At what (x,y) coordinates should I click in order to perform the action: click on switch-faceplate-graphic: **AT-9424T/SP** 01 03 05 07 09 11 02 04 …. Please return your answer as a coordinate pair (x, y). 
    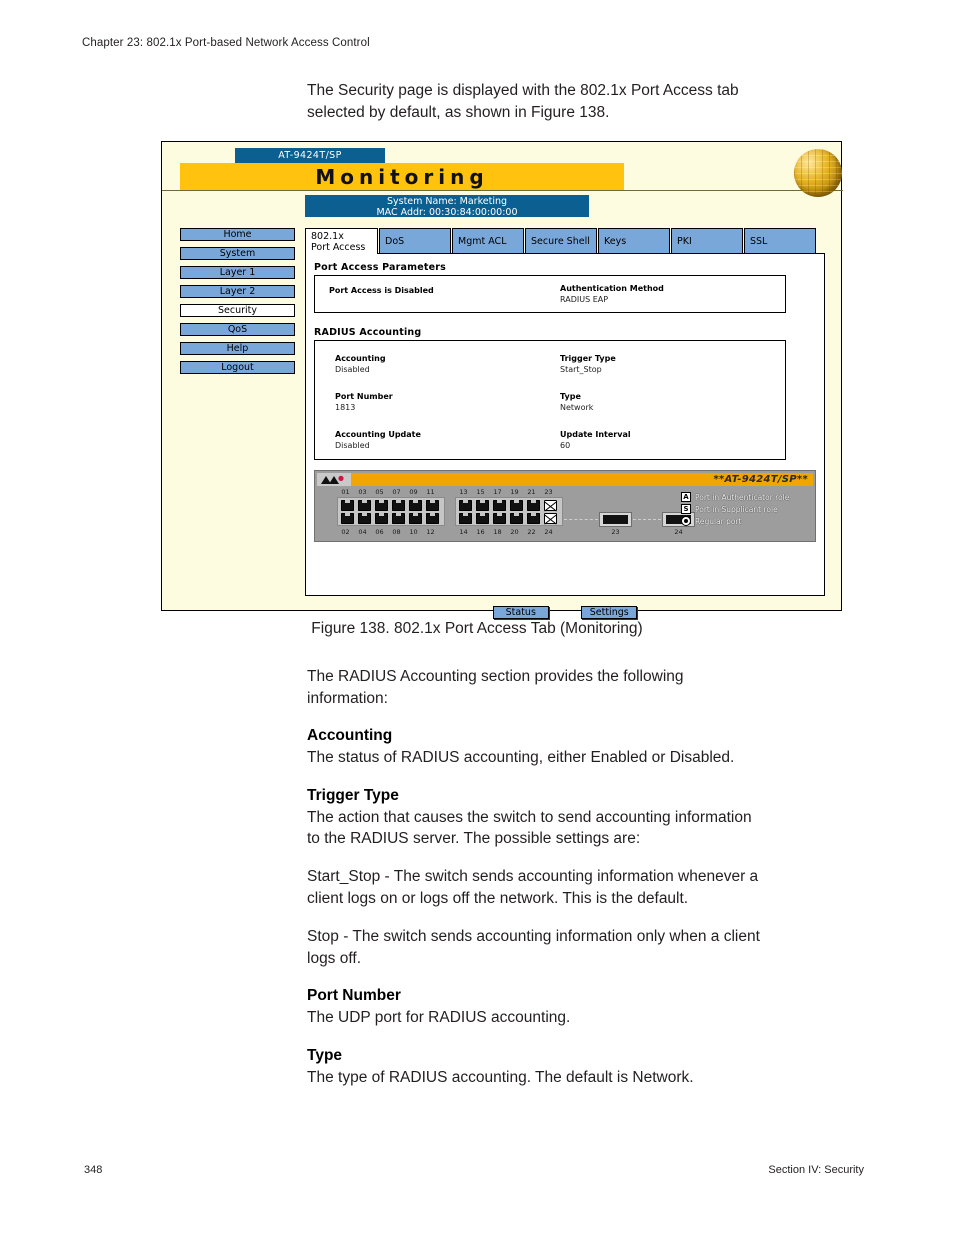
    Looking at the image, I should click on (565, 506).